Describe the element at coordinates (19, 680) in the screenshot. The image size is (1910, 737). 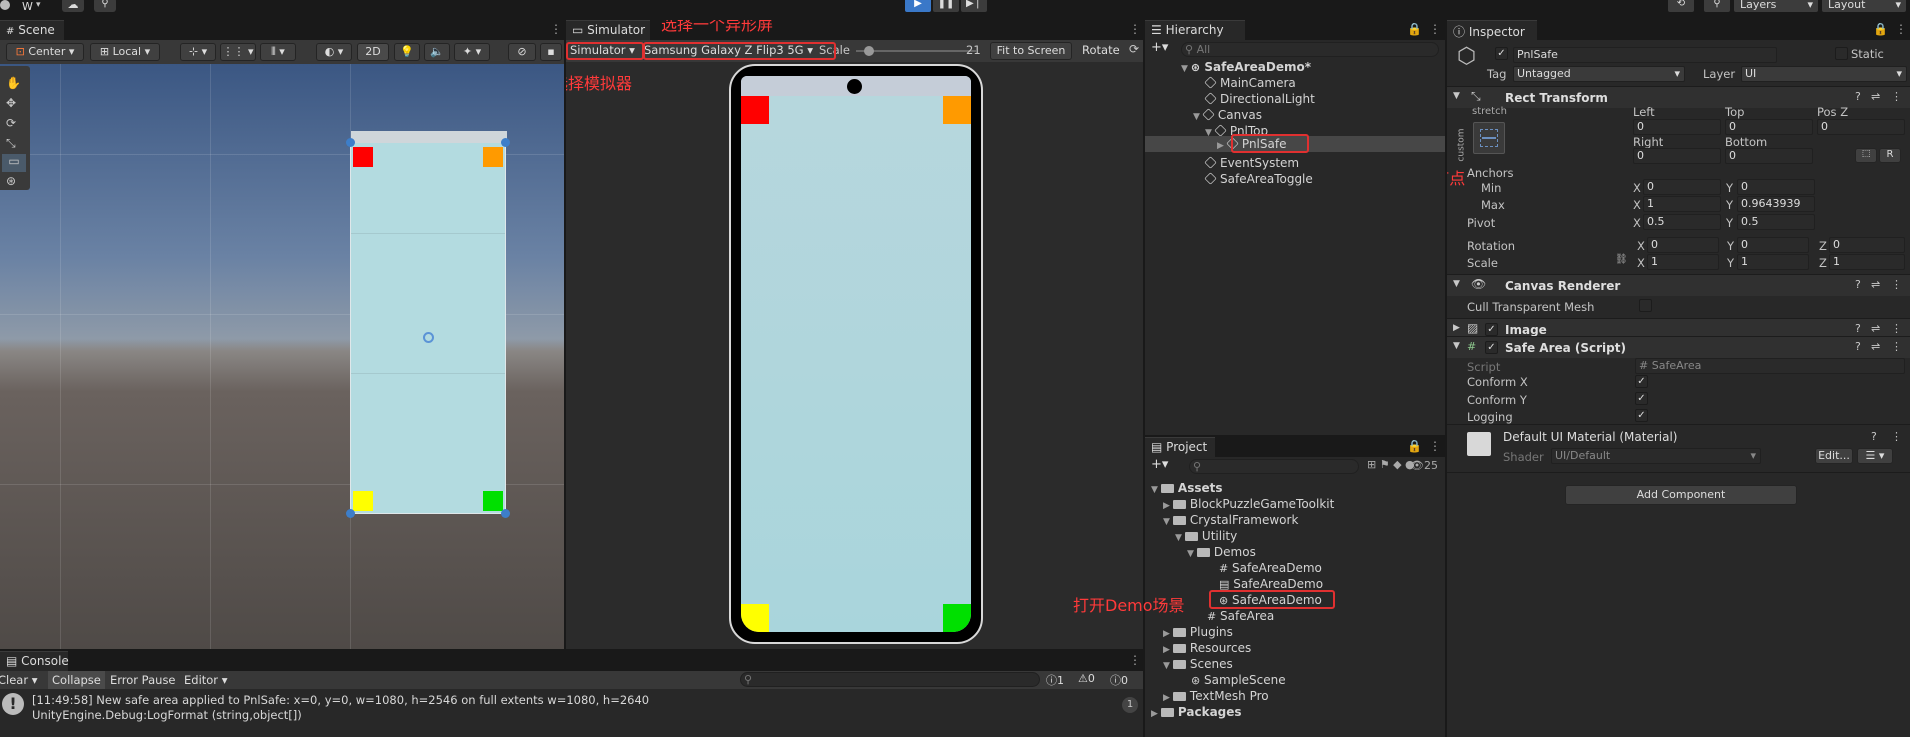
I see `clear-button: Clear ▾` at that location.